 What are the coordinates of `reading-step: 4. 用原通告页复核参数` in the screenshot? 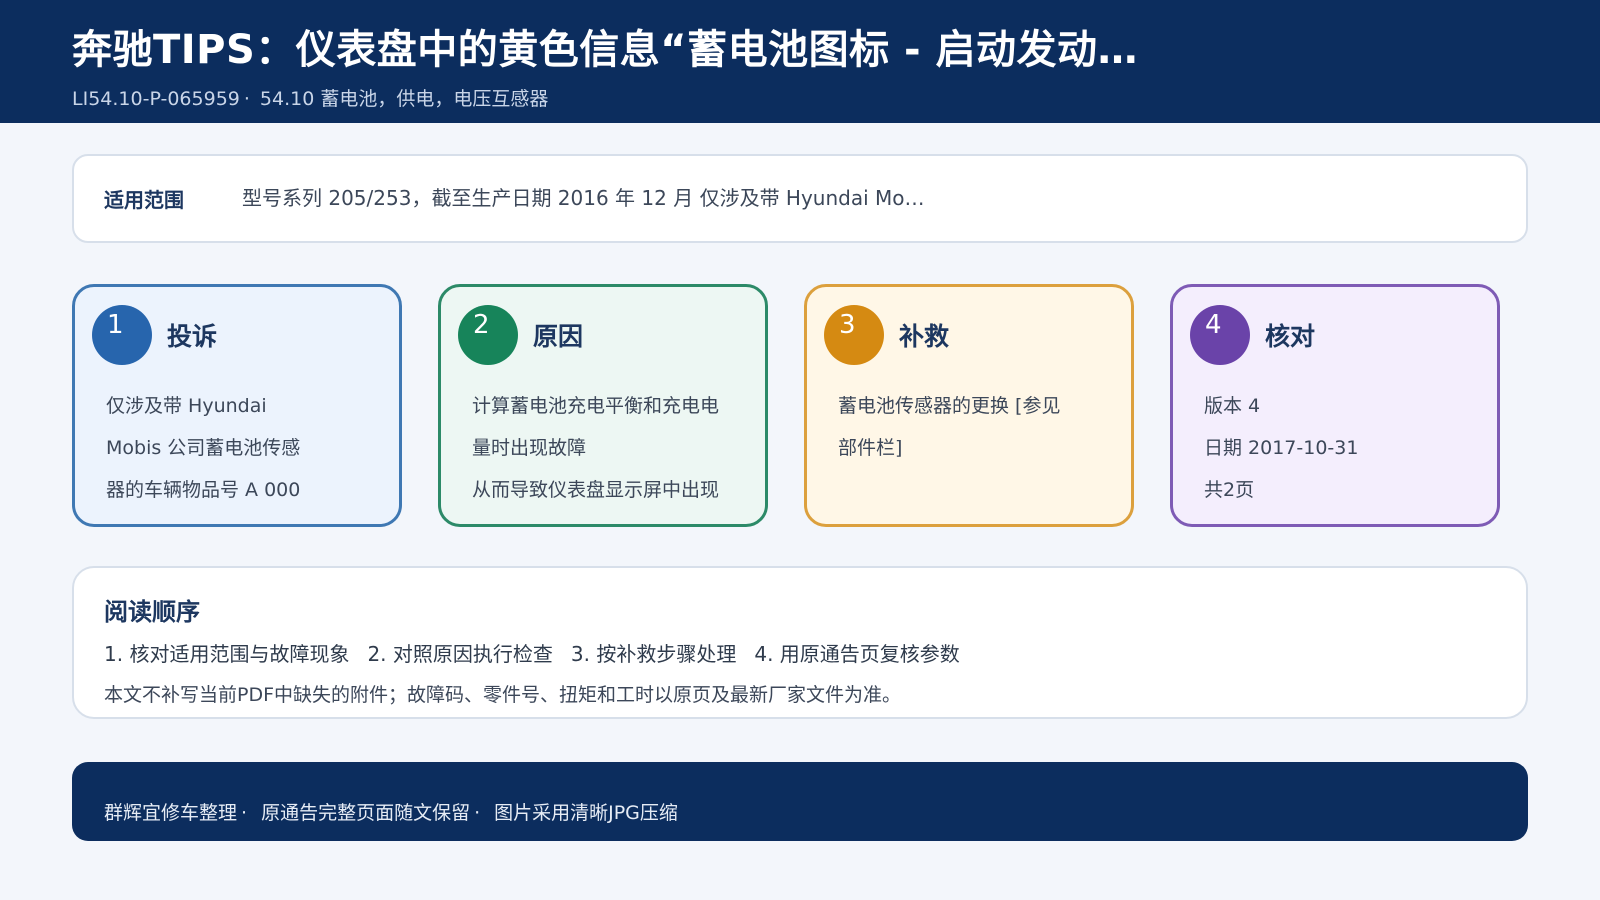 It's located at (857, 654).